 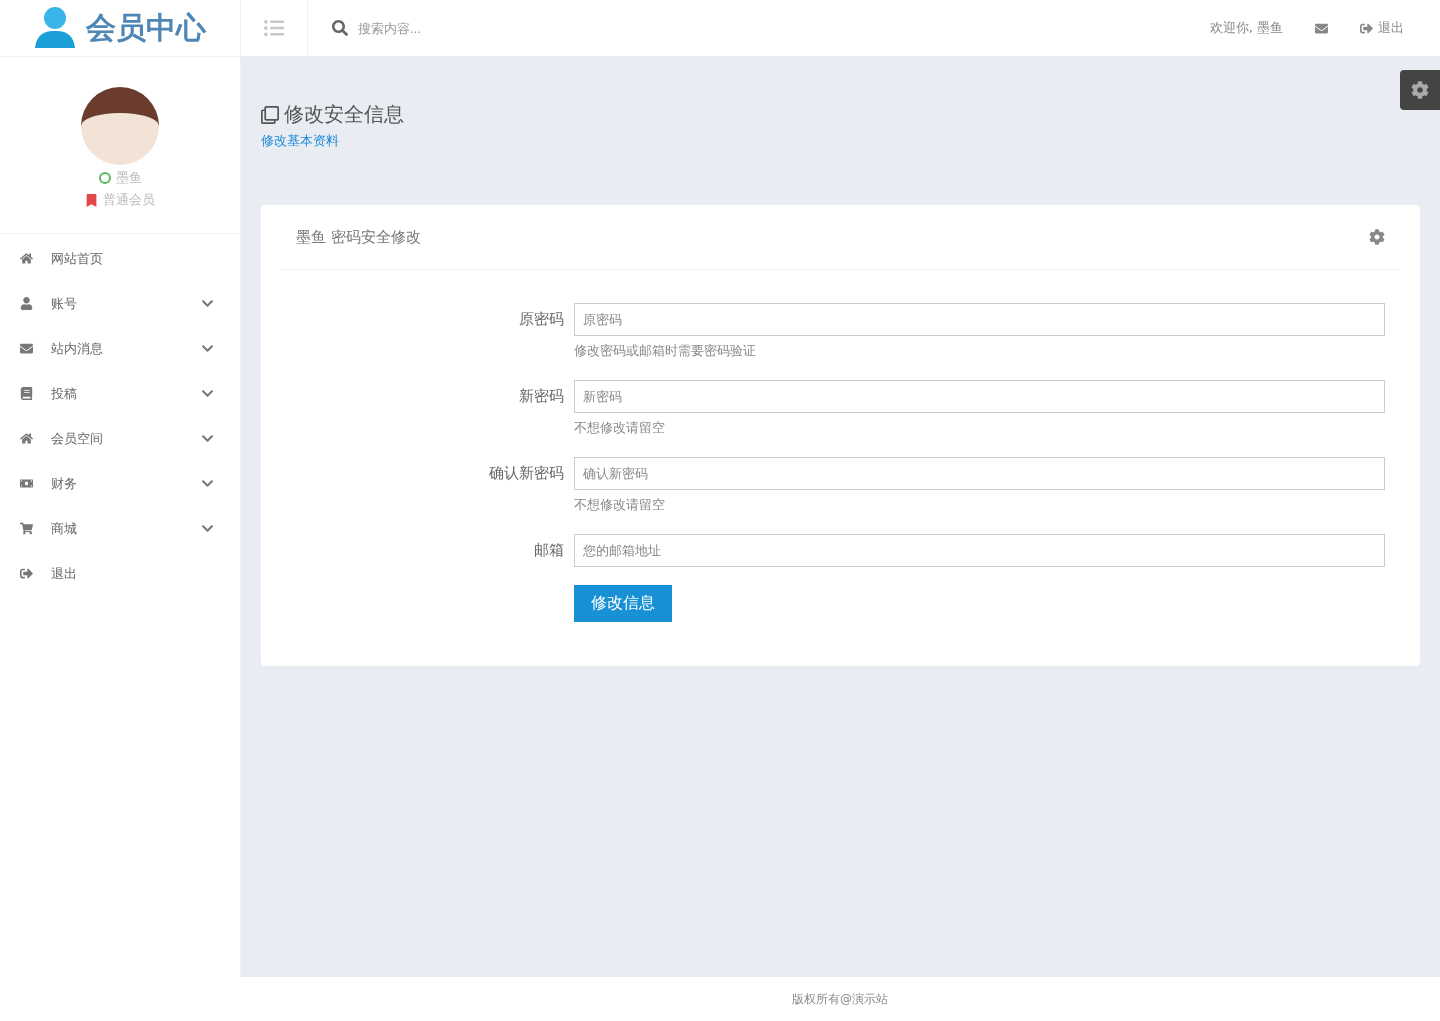 What do you see at coordinates (541, 396) in the screenshot?
I see `field-label: 新密码` at bounding box center [541, 396].